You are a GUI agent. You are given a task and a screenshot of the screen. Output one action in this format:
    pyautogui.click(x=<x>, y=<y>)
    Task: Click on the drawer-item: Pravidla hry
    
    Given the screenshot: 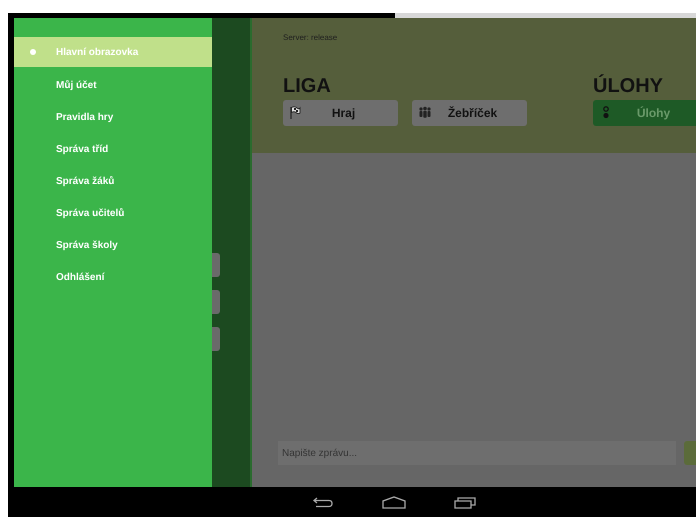 What is the action you would take?
    pyautogui.click(x=113, y=117)
    